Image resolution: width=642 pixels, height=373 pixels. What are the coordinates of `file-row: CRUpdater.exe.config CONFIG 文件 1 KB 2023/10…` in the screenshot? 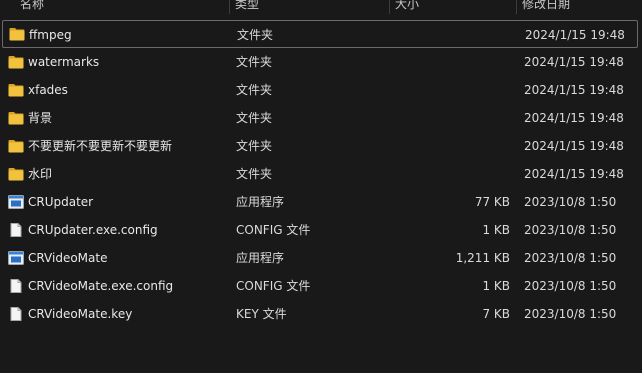 It's located at (321, 230).